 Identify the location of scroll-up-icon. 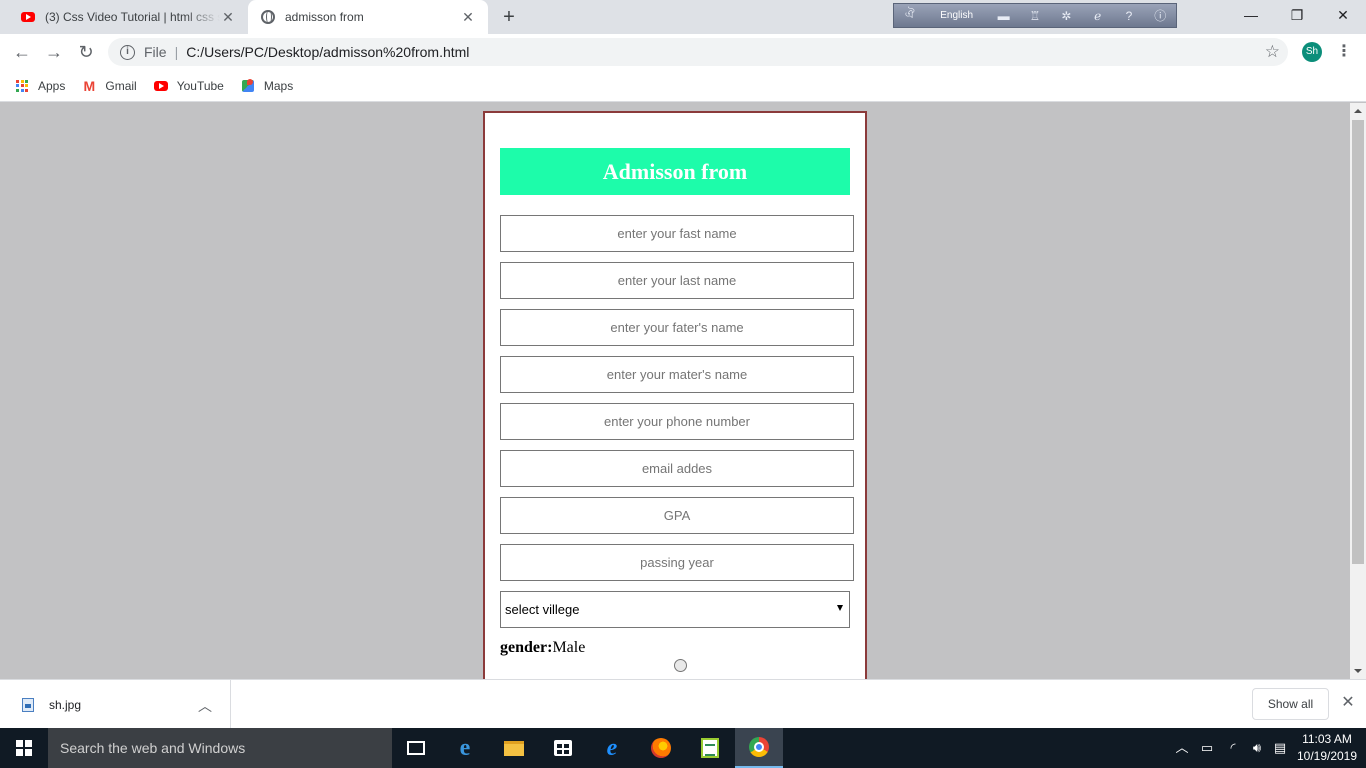
(1358, 111).